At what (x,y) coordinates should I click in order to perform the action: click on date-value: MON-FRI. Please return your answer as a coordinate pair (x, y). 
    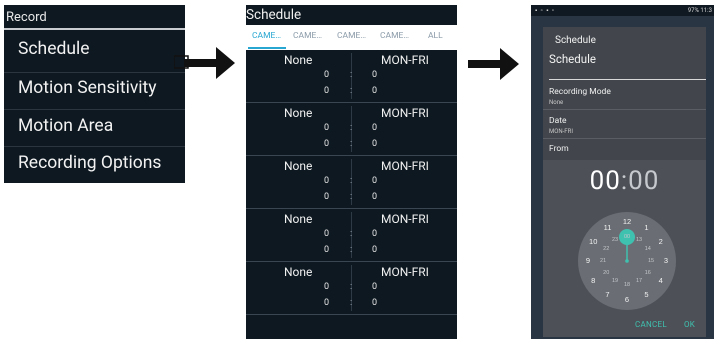
    Looking at the image, I should click on (561, 131).